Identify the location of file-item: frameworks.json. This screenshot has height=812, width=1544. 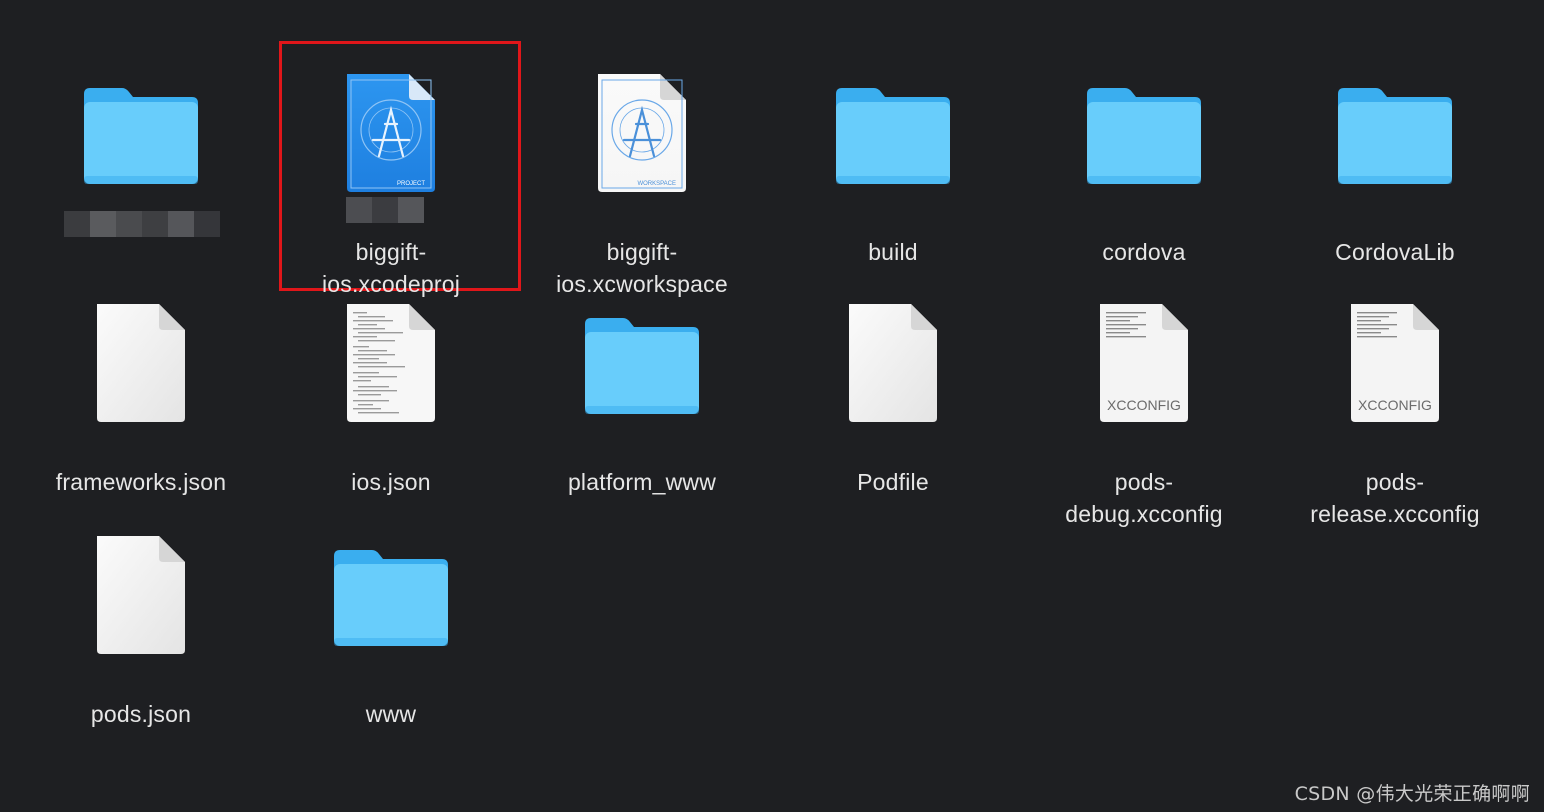
(141, 417).